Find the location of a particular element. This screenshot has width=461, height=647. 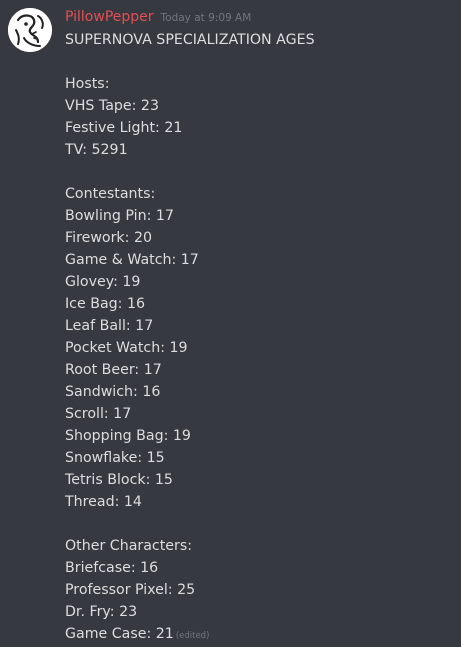

contestant-entry: Scroll: 17 is located at coordinates (98, 414).